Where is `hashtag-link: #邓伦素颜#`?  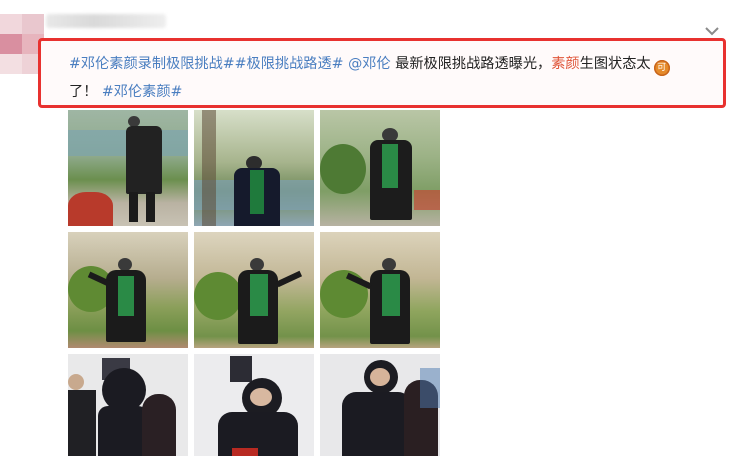 hashtag-link: #邓伦素颜# is located at coordinates (142, 92).